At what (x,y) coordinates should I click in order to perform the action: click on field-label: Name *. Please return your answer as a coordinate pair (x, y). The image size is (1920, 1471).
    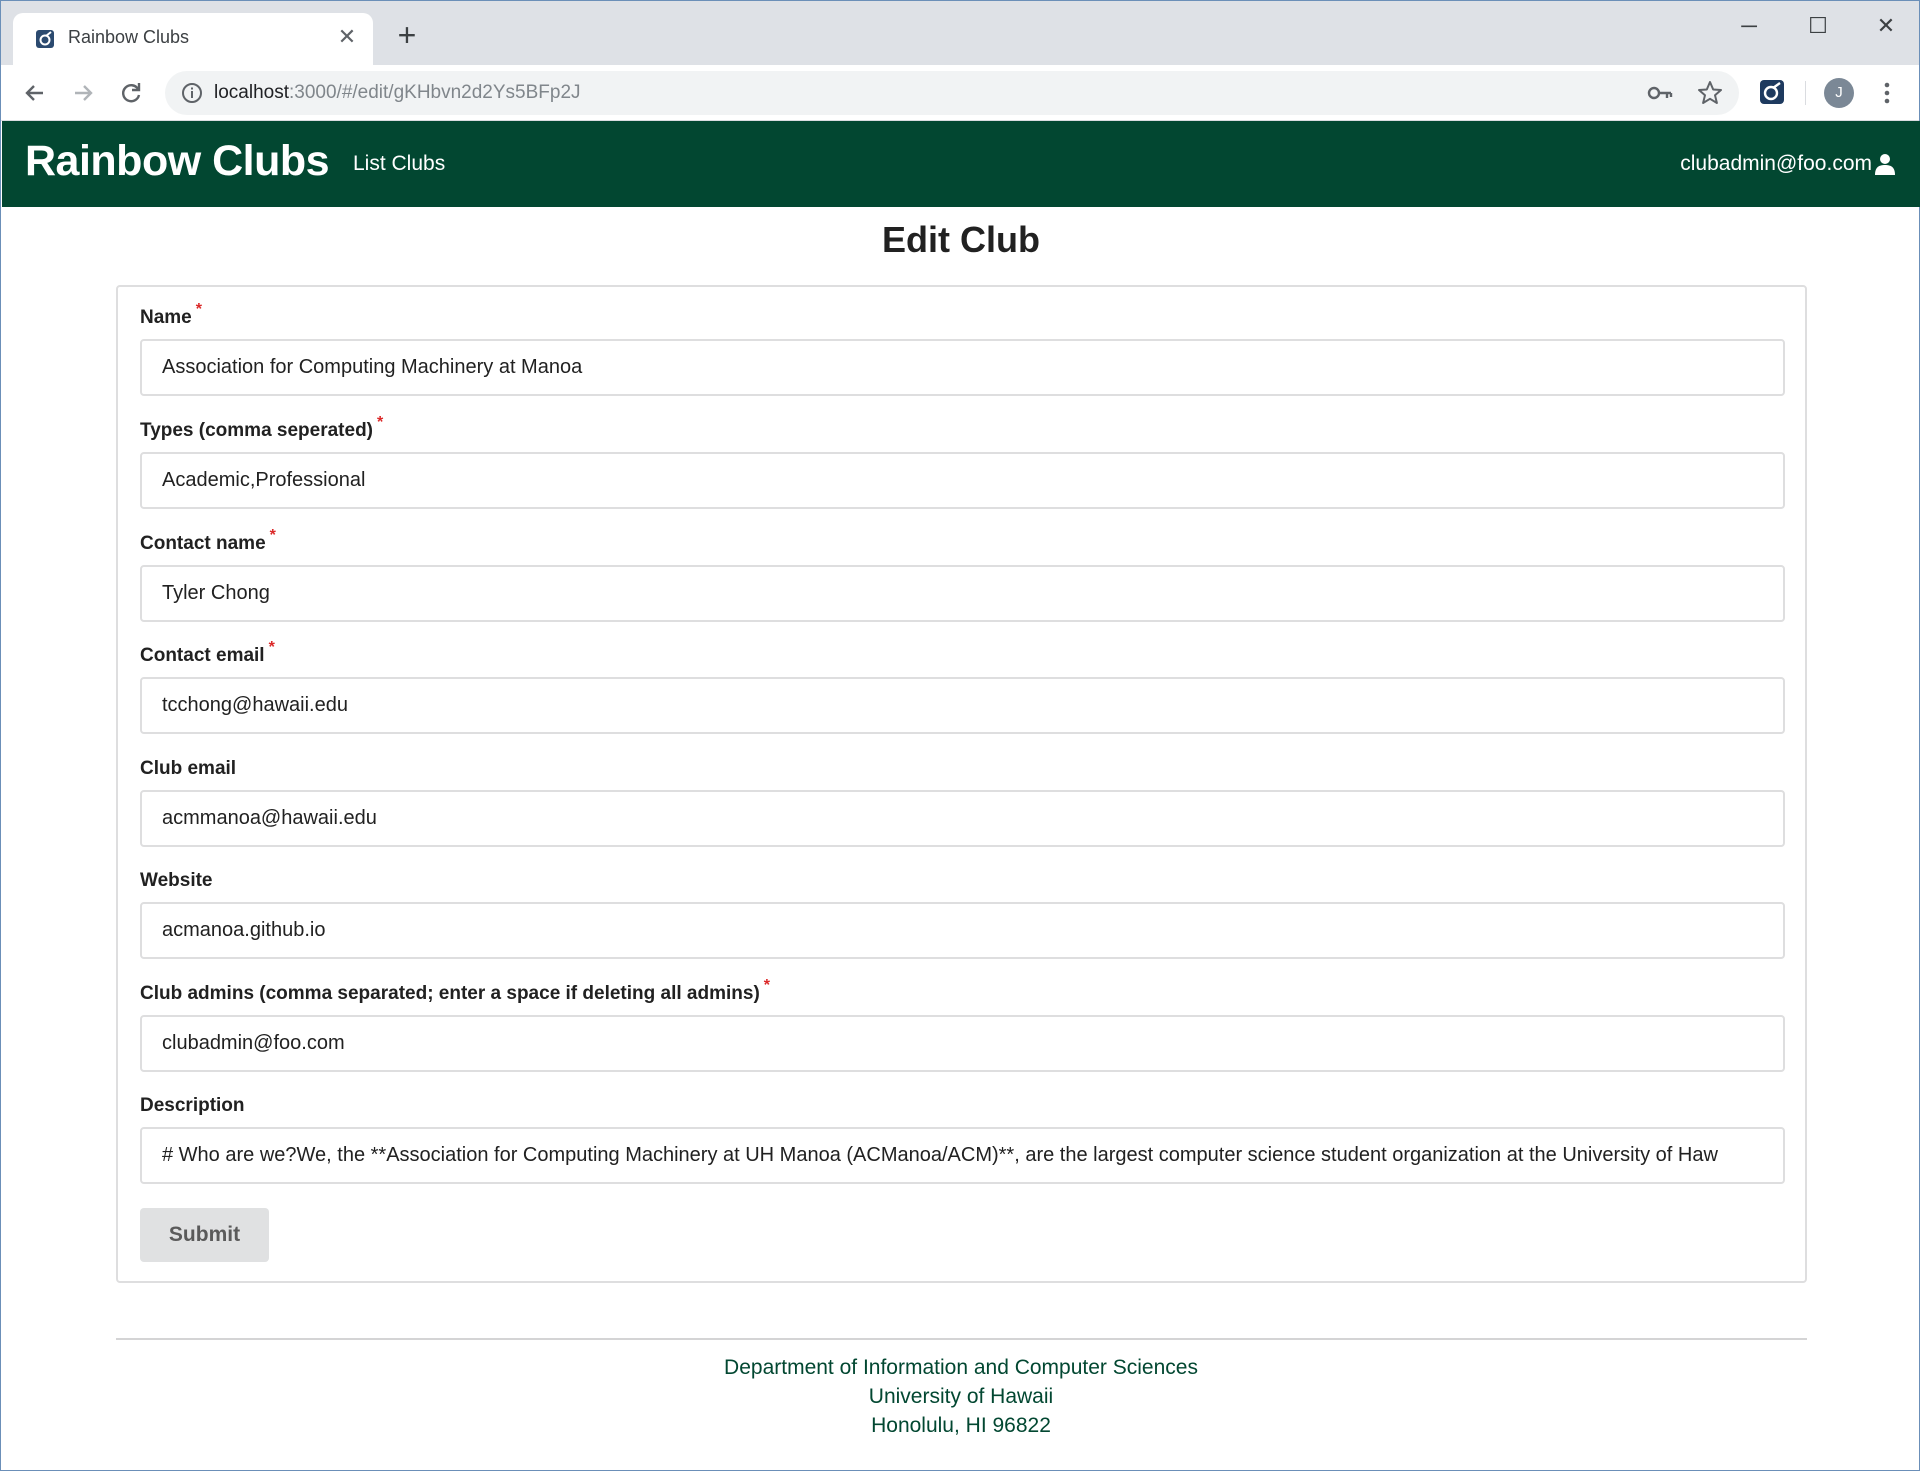
    Looking at the image, I should click on (962, 317).